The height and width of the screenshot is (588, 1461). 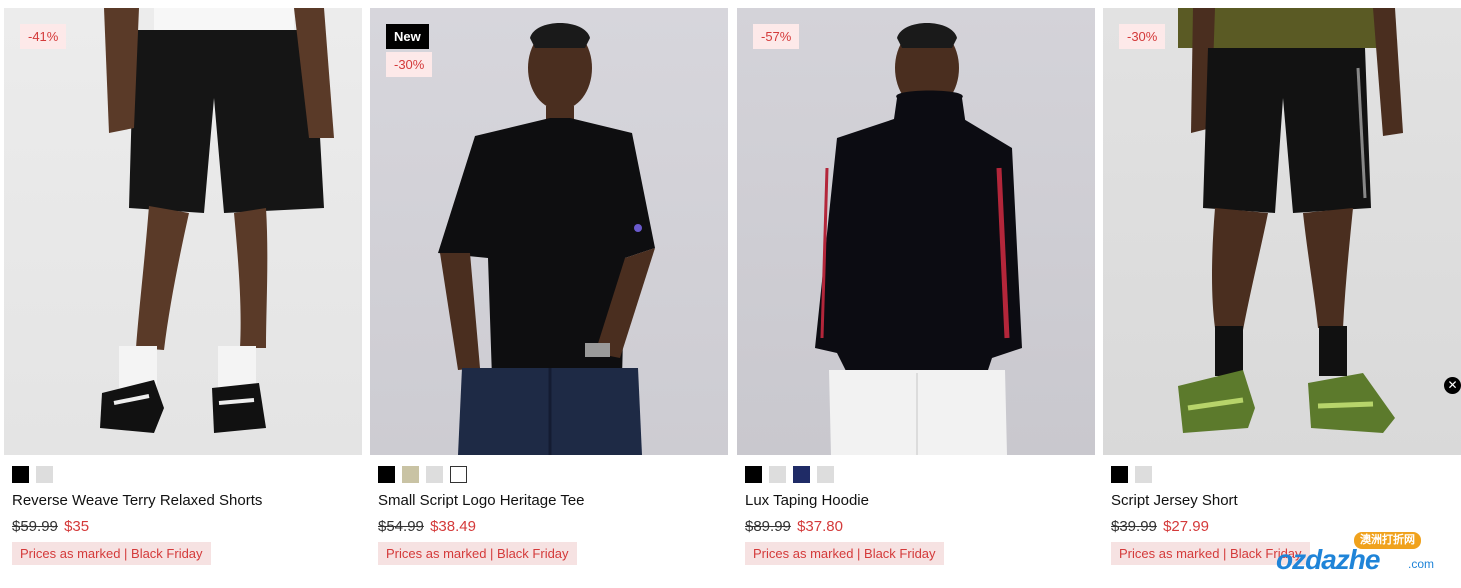 I want to click on swatch-khaki, so click(x=410, y=474).